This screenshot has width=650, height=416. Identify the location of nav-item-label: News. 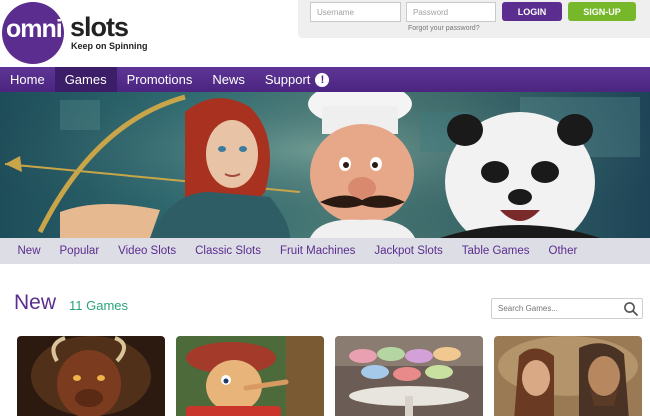
(228, 79).